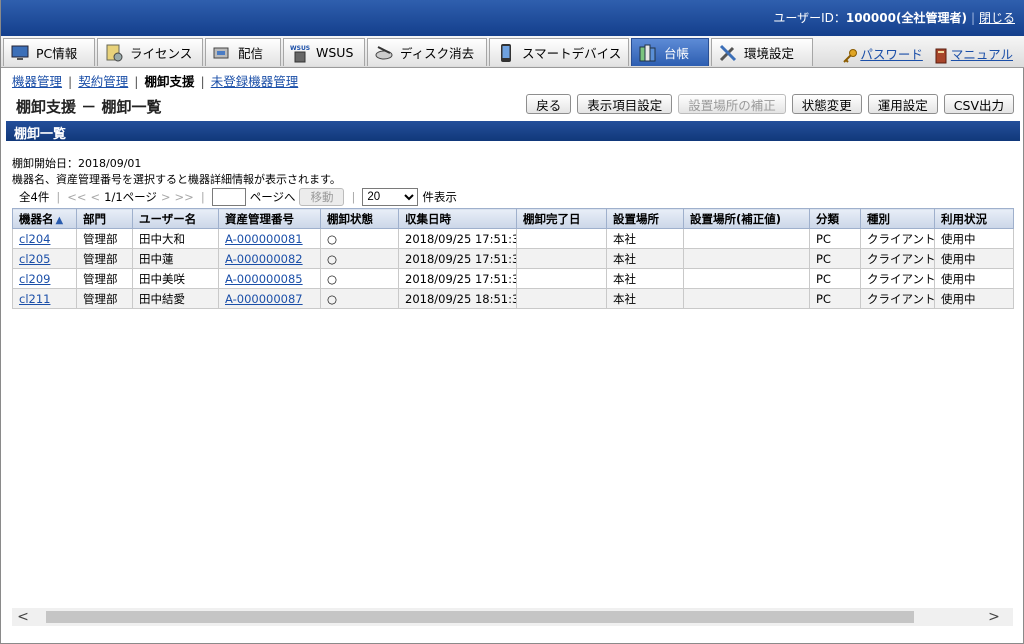  I want to click on key-icon, so click(850, 56).